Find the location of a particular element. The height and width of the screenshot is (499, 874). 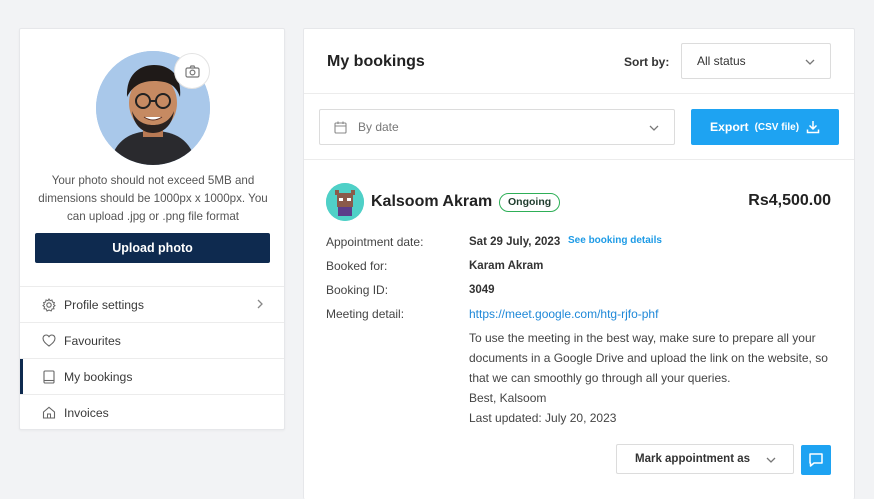

mark-appointment-dropdown: Mark appointment as is located at coordinates (705, 459).